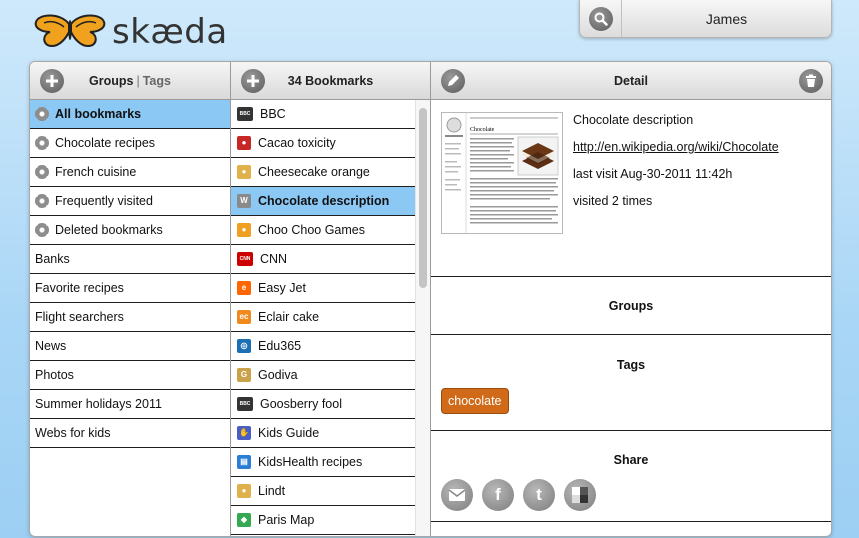  I want to click on add-bookmark-button, so click(253, 81).